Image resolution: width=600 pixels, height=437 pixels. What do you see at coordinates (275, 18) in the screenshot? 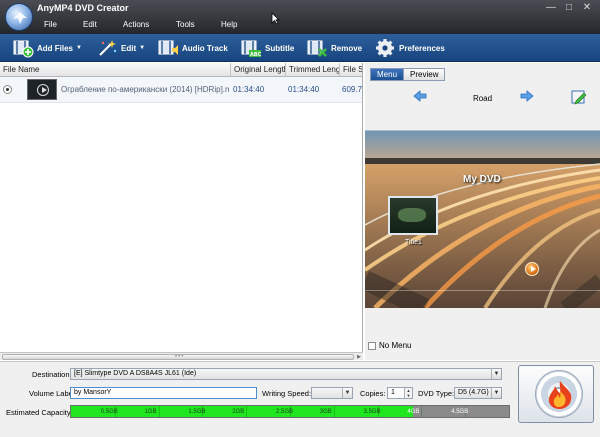
I see `mouse-cursor-icon` at bounding box center [275, 18].